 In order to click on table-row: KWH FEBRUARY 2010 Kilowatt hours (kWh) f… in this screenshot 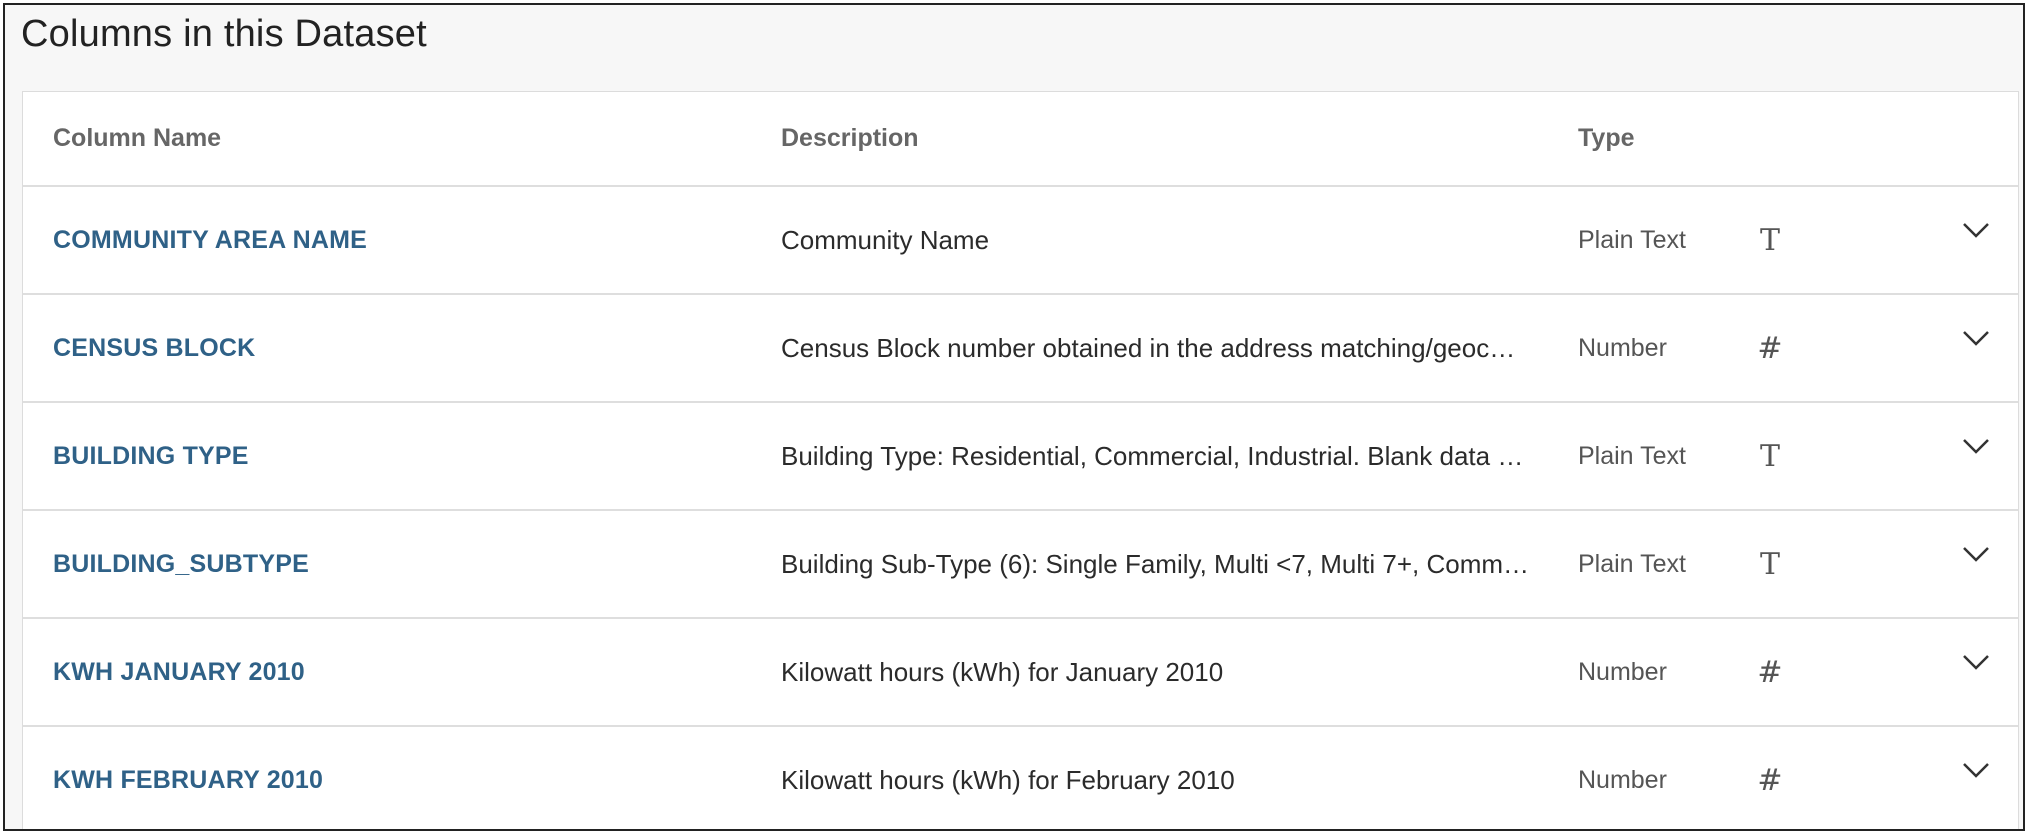, I will do `click(1020, 778)`.